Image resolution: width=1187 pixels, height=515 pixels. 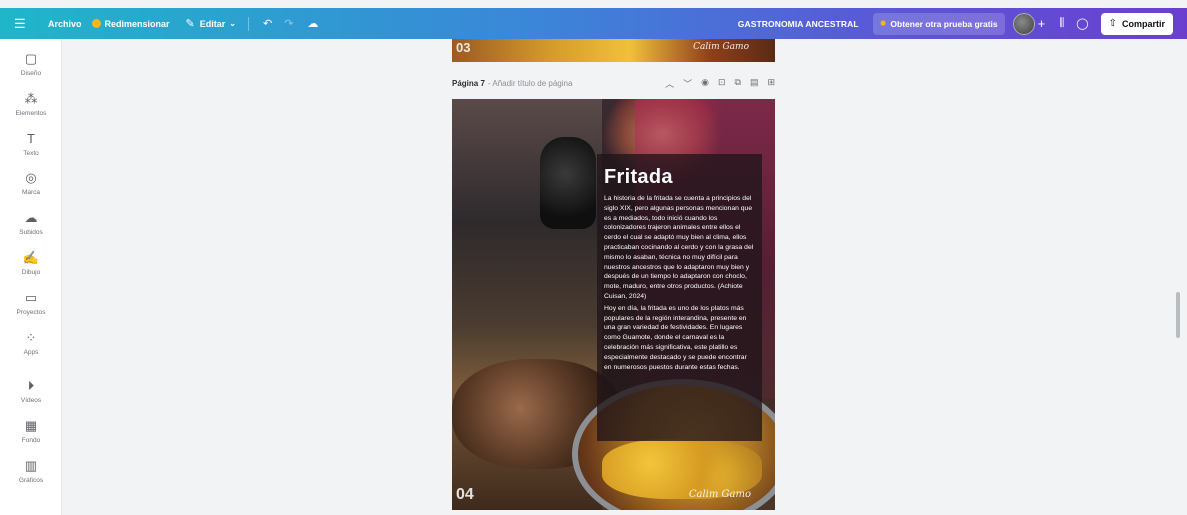 I want to click on previous-page-number: 03, so click(x=463, y=47).